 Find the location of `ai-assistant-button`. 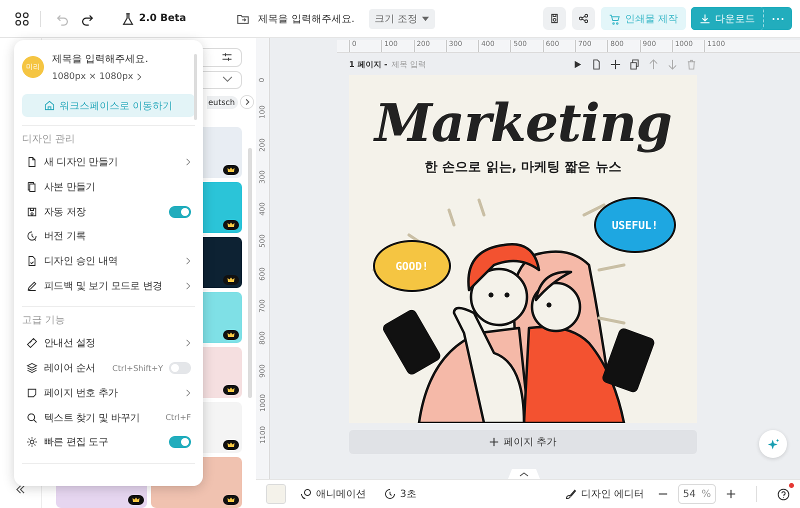

ai-assistant-button is located at coordinates (773, 444).